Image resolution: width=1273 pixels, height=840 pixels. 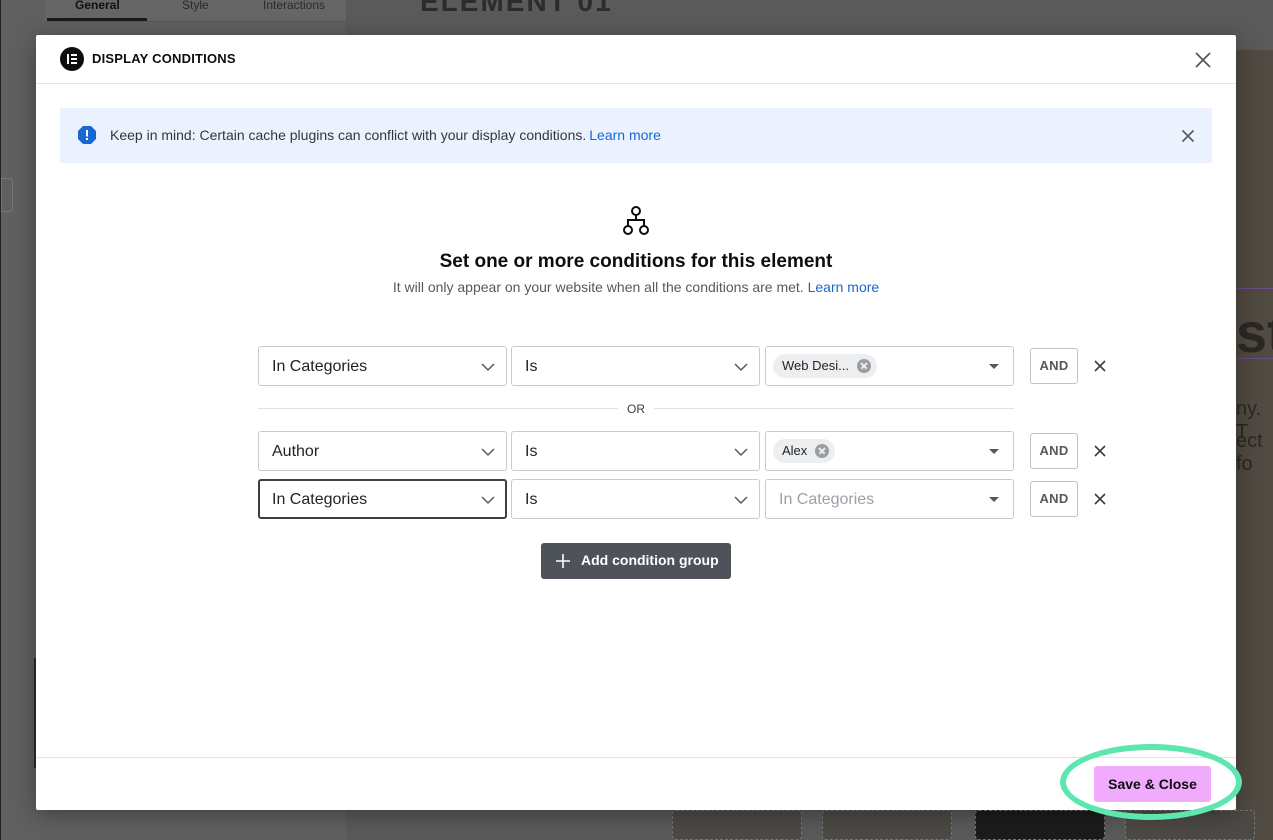 What do you see at coordinates (636, 221) in the screenshot?
I see `sitemap-icon` at bounding box center [636, 221].